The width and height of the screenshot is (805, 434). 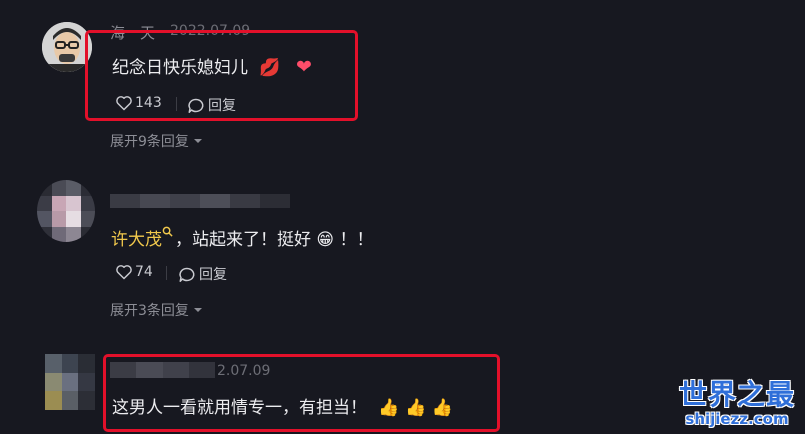 I want to click on username-blurred, so click(x=200, y=201).